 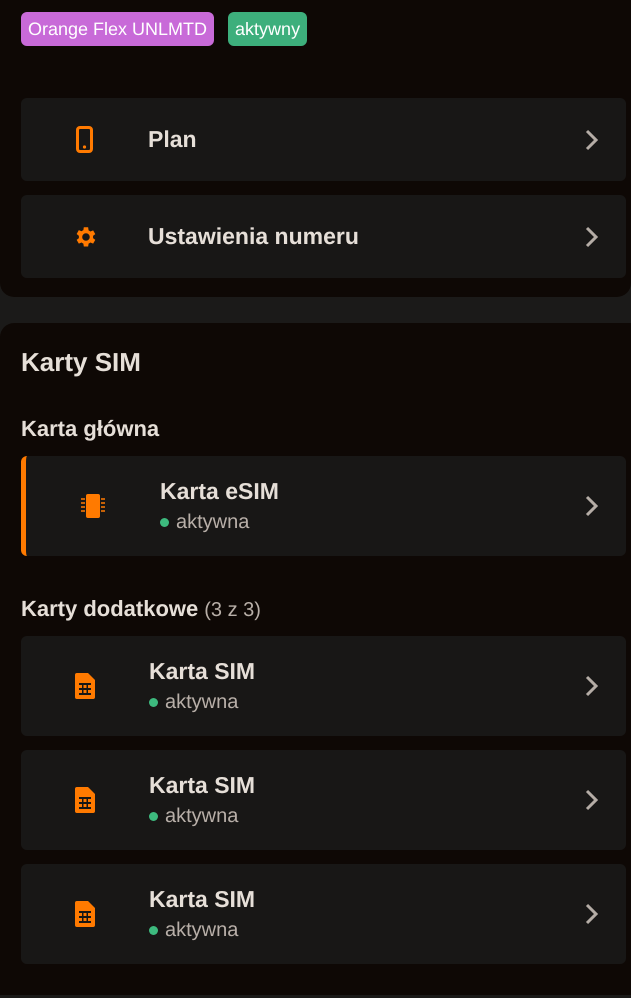 I want to click on menu-card: Ustawienia numeru, so click(x=323, y=236).